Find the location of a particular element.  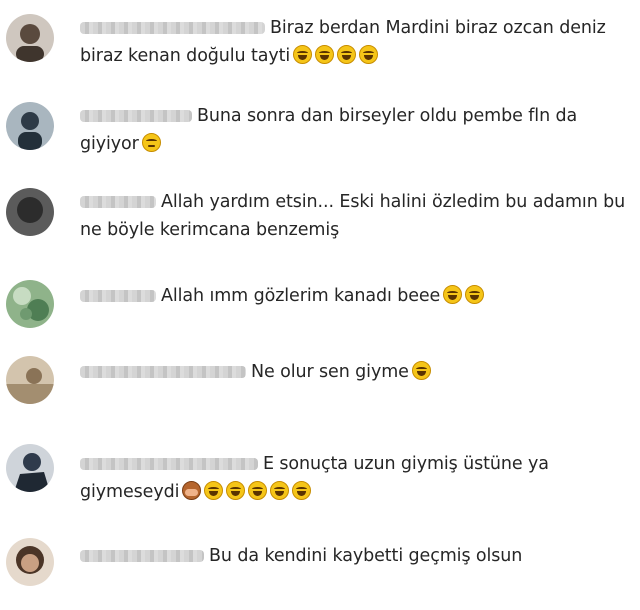

comment-body: Bu da kendini kaybetti geçmiş olsun is located at coordinates (366, 556).